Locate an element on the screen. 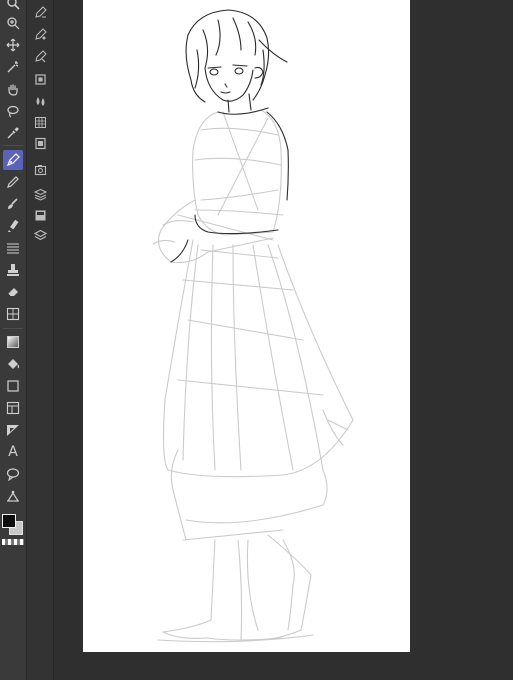 This screenshot has height=680, width=513. line-icon is located at coordinates (13, 248).